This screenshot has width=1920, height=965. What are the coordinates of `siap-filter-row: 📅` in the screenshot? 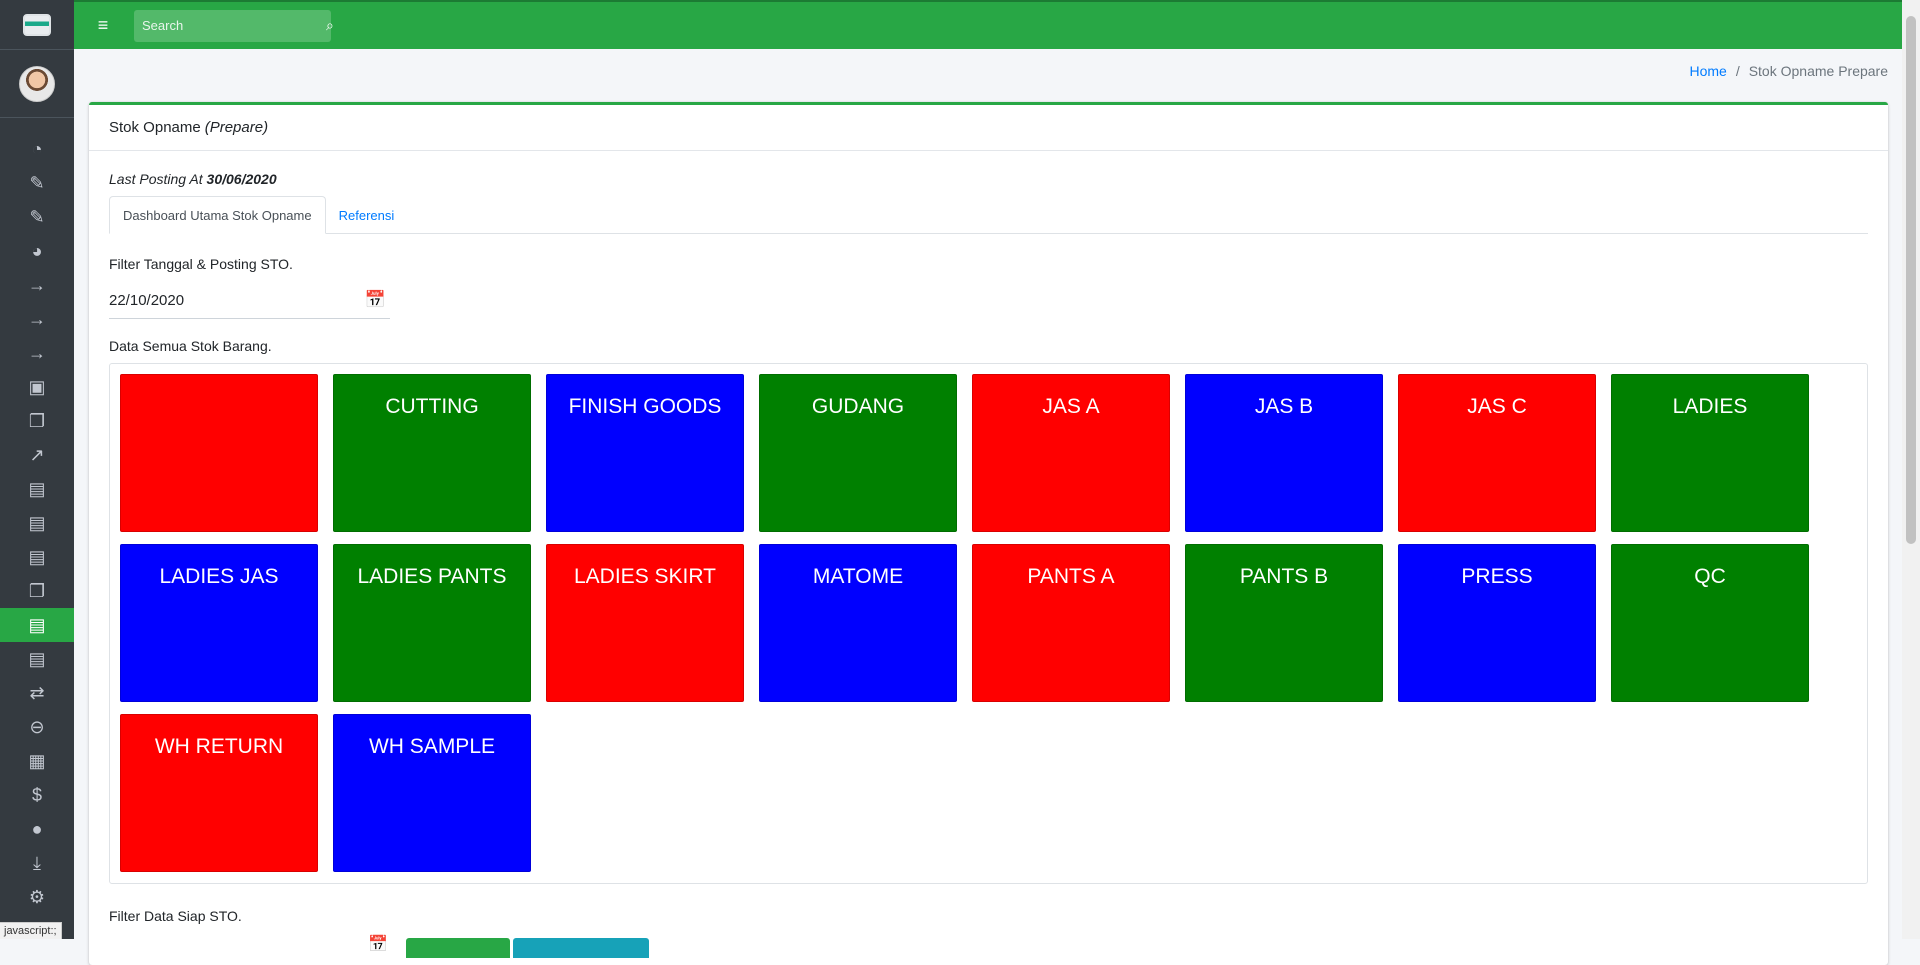 It's located at (988, 946).